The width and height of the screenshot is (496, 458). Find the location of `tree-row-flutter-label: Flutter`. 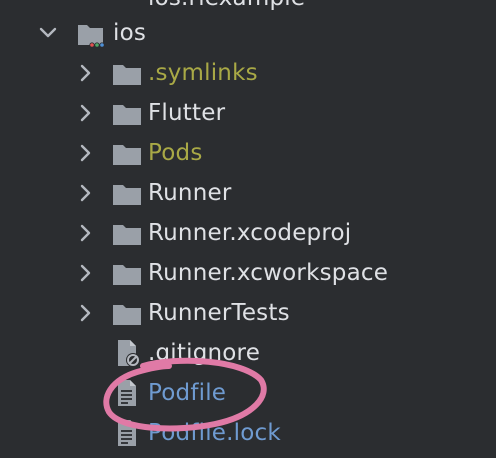

tree-row-flutter-label: Flutter is located at coordinates (187, 113).